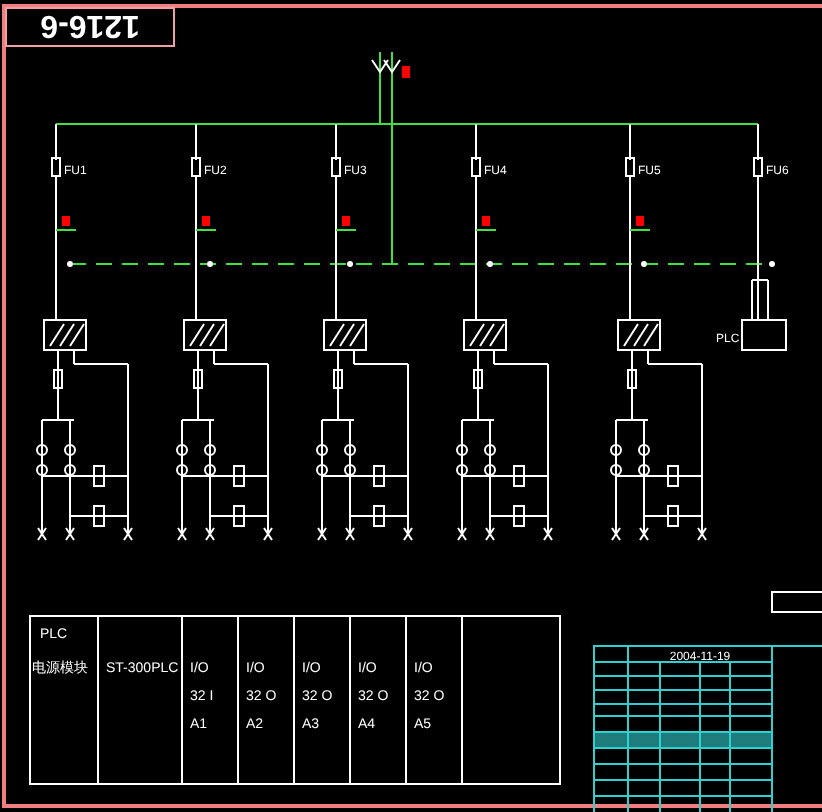  I want to click on drawing-number: 1216-6, so click(90, 25).